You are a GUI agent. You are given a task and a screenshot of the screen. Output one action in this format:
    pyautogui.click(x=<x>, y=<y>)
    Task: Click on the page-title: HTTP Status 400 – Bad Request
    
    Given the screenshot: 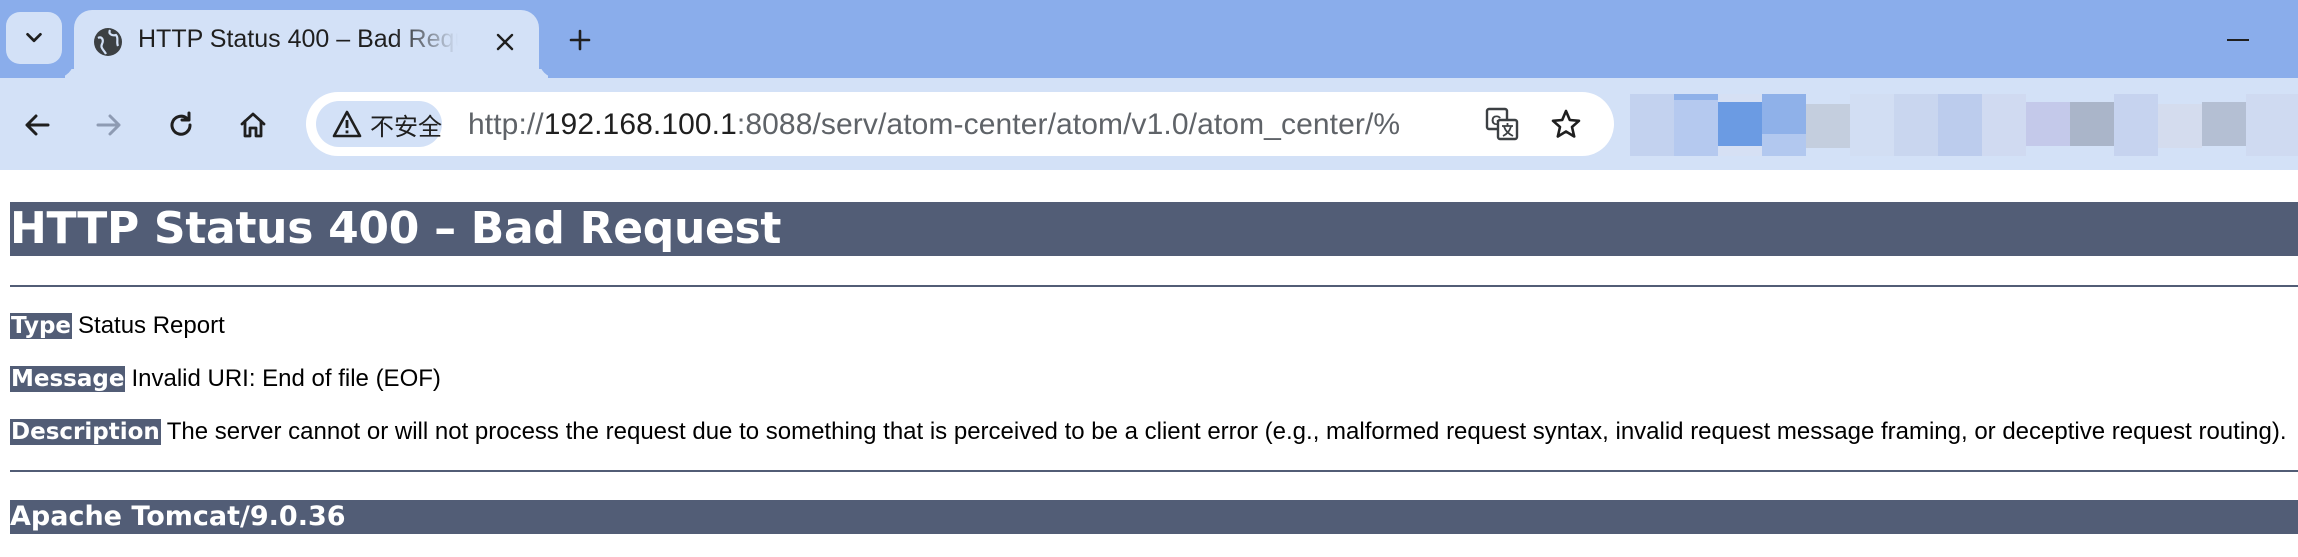 What is the action you would take?
    pyautogui.click(x=1154, y=229)
    